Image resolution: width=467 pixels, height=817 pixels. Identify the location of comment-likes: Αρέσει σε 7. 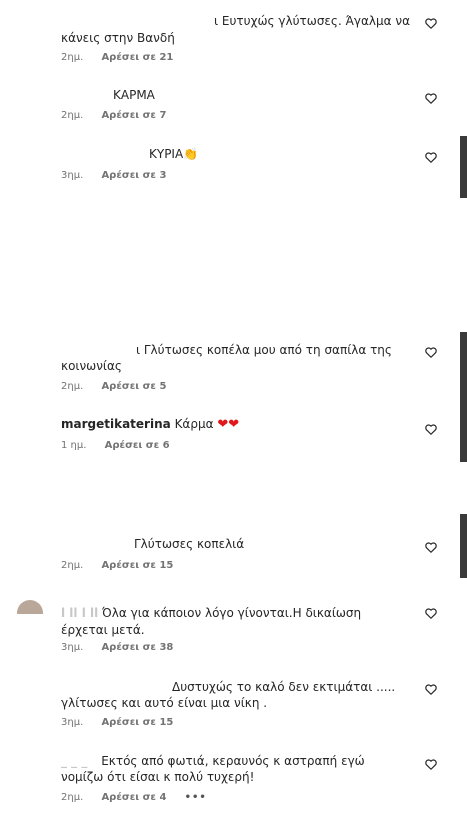
(133, 115).